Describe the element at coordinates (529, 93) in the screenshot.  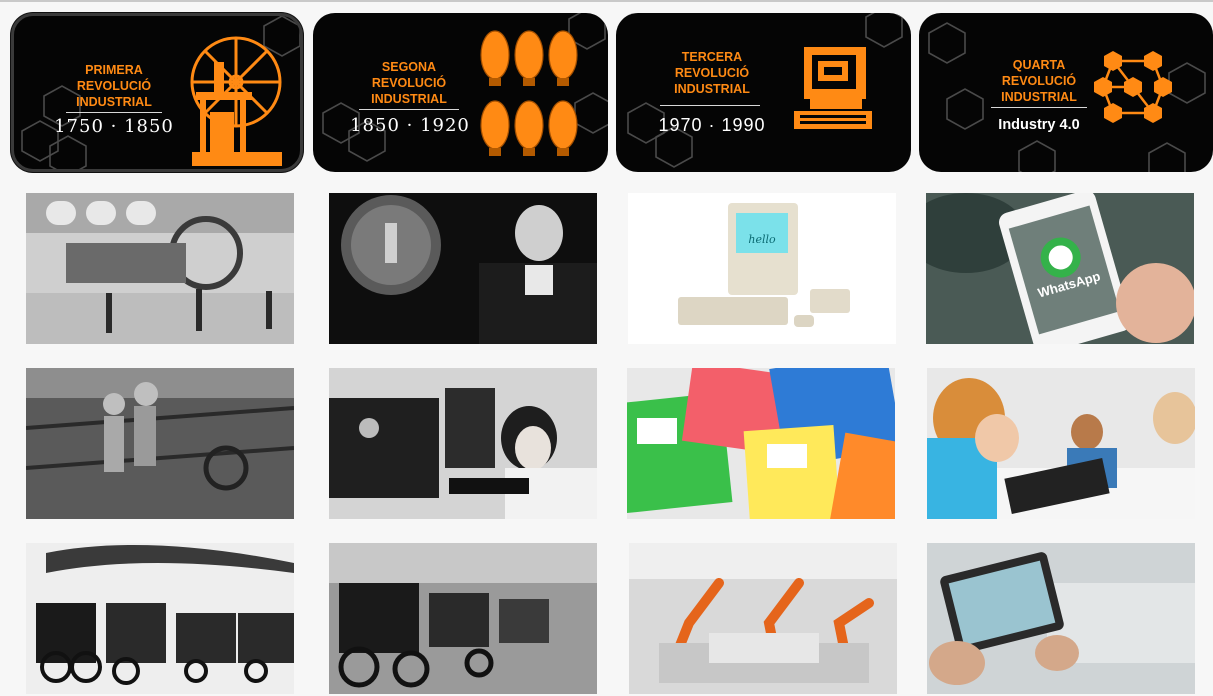
I see `light-bulb-icon` at that location.